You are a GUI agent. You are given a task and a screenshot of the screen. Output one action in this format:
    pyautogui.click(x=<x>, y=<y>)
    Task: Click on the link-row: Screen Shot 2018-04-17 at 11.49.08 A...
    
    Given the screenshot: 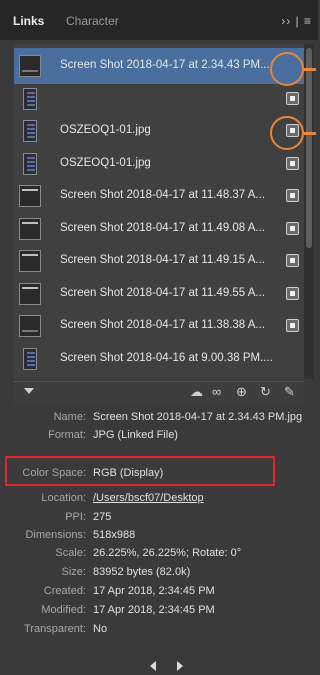 What is the action you would take?
    pyautogui.click(x=159, y=229)
    